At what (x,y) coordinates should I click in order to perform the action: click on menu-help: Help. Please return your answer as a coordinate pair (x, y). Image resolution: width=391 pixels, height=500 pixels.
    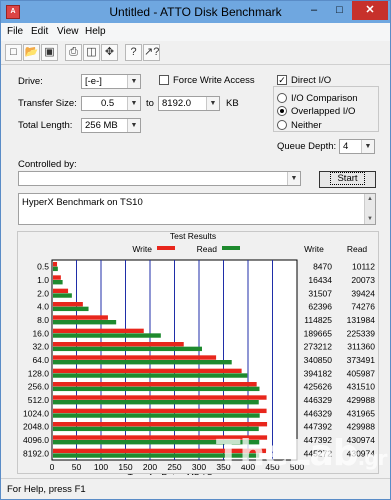
    Looking at the image, I should click on (95, 31).